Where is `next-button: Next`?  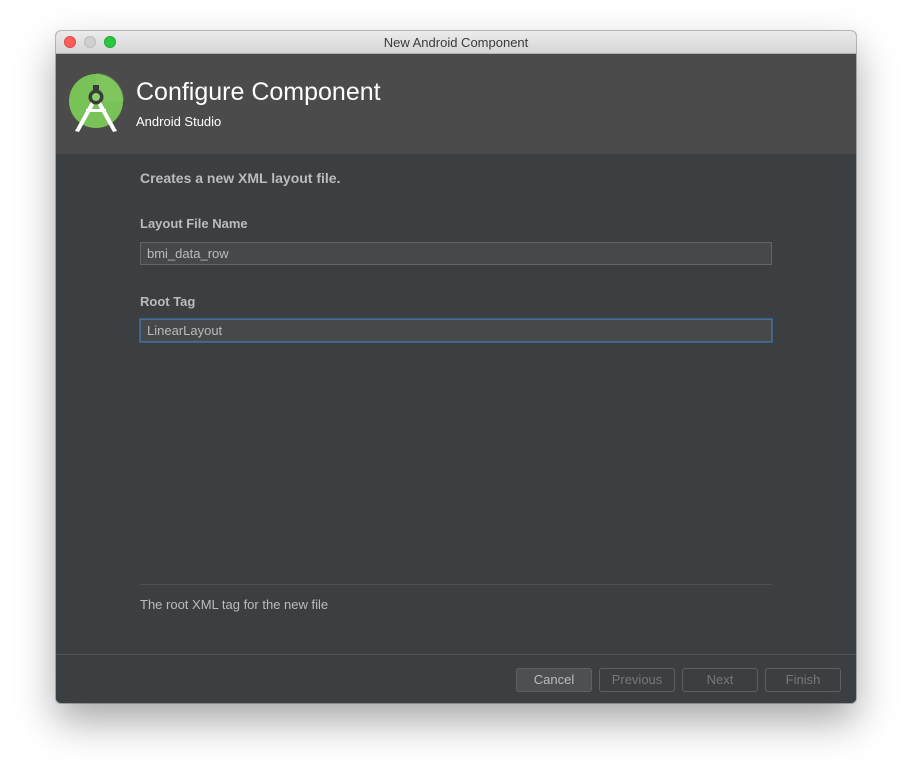
next-button: Next is located at coordinates (720, 680).